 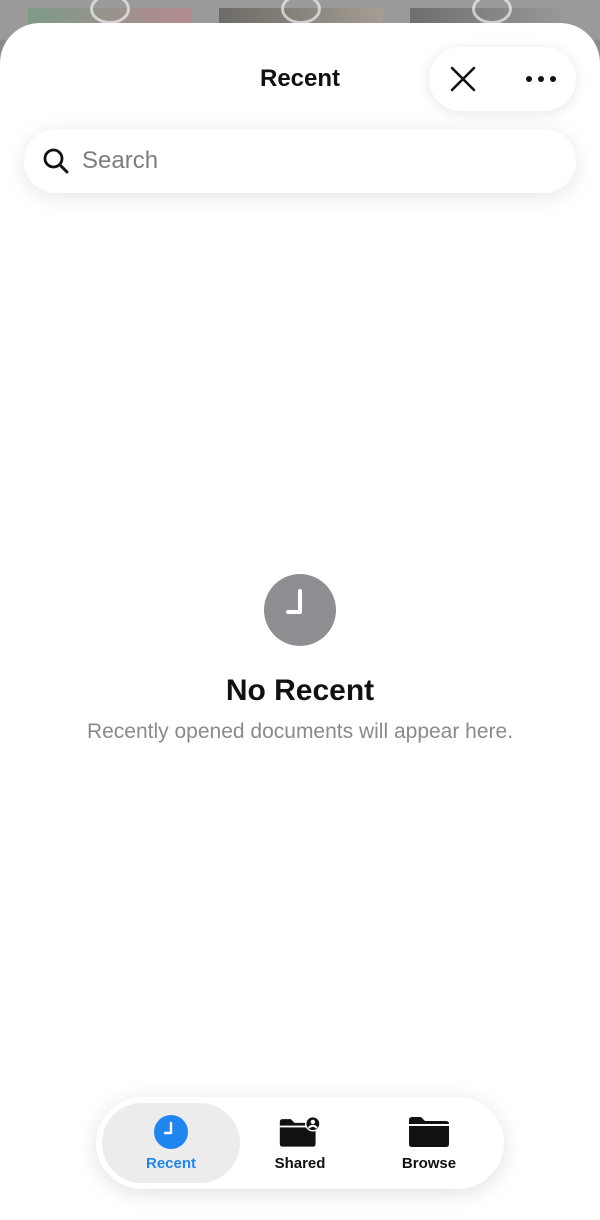 I want to click on tab-recent-label: Recent, so click(x=171, y=1163).